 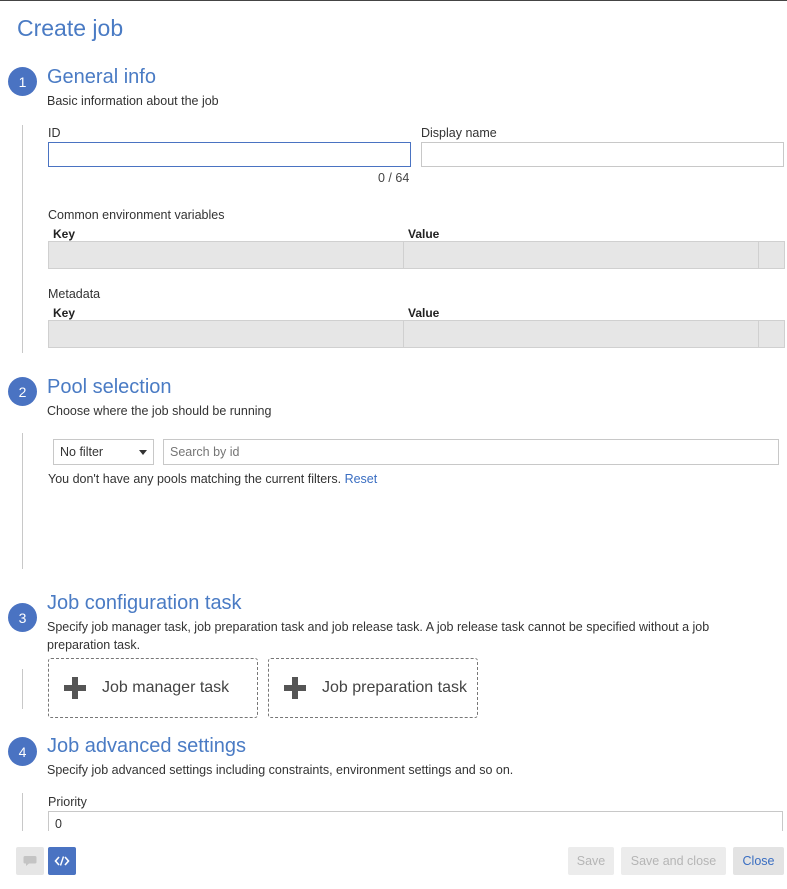 I want to click on page-title: Create job, so click(x=70, y=28).